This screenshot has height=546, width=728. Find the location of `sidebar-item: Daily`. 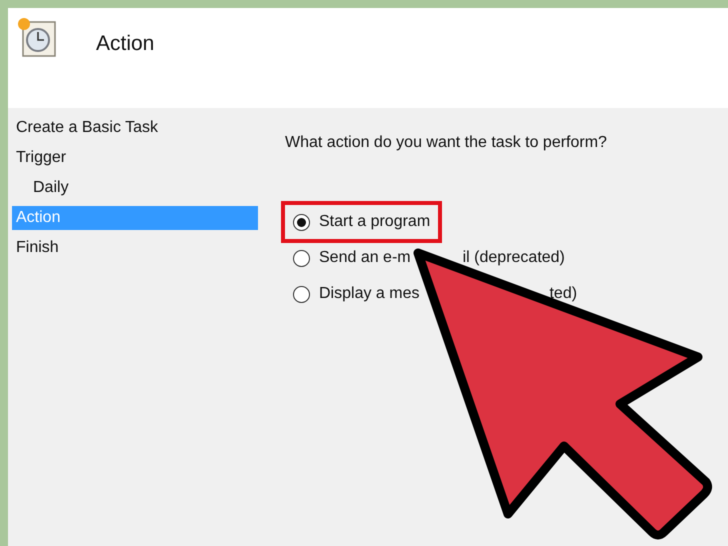

sidebar-item: Daily is located at coordinates (135, 188).